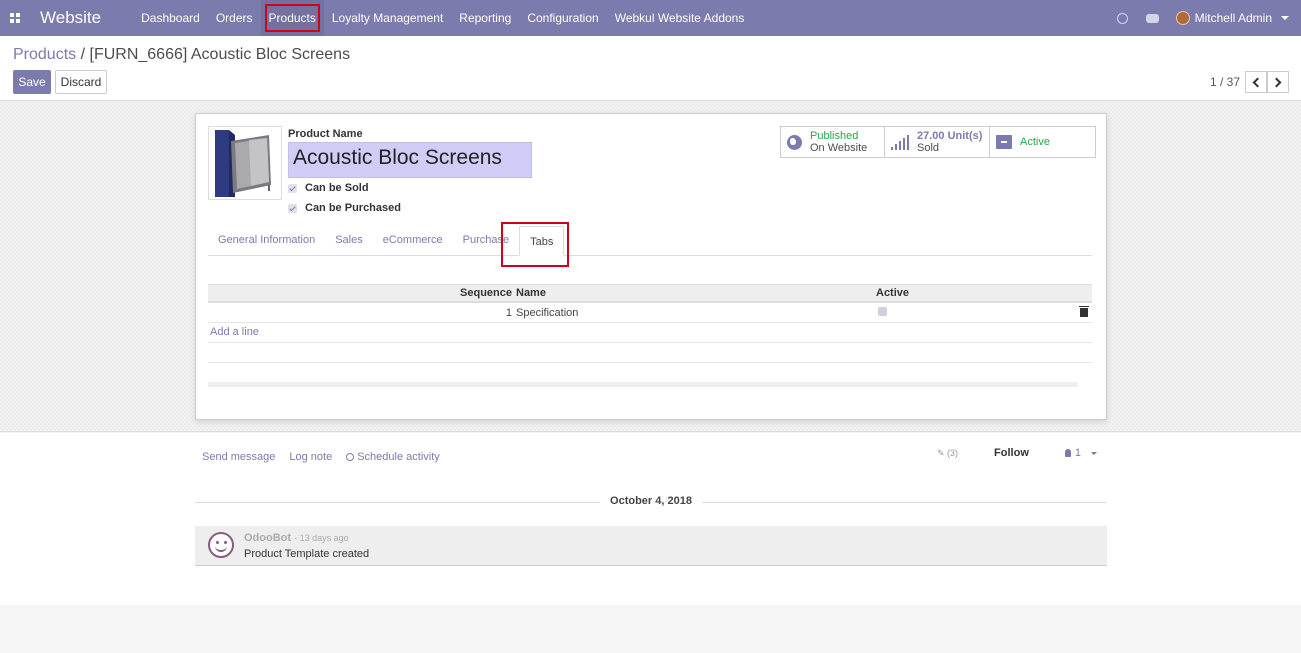  What do you see at coordinates (81, 82) in the screenshot?
I see `discard-button: Discard` at bounding box center [81, 82].